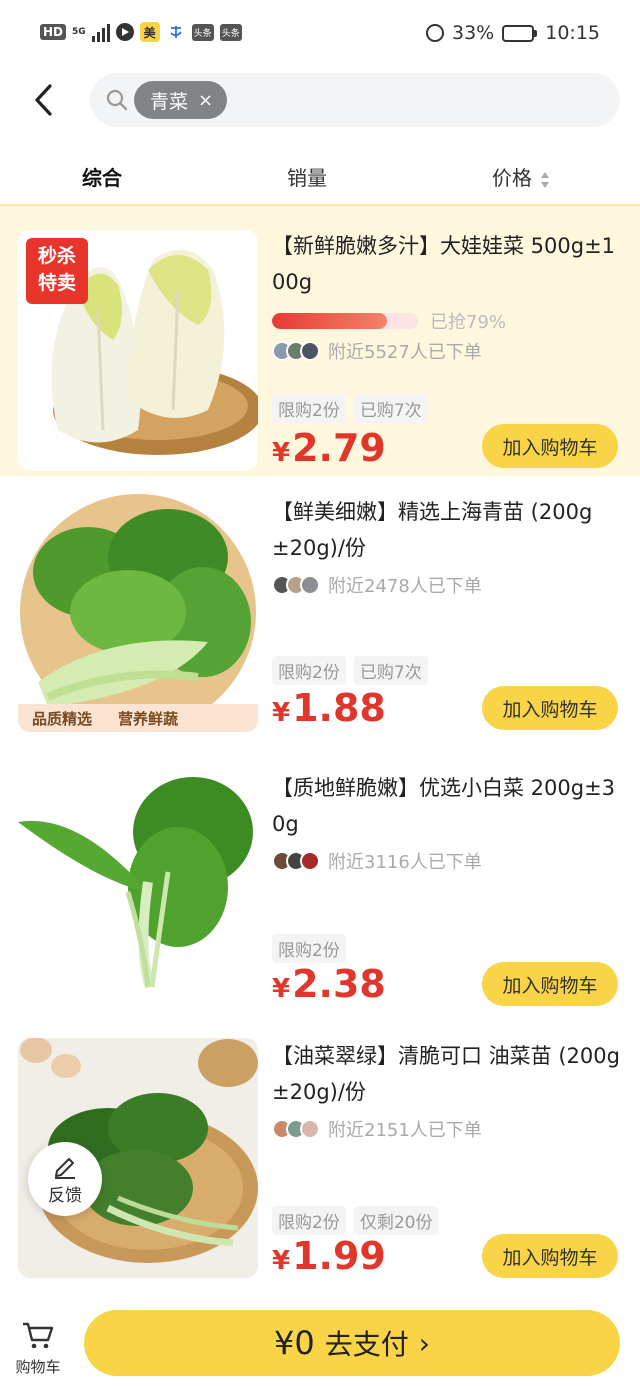 The width and height of the screenshot is (640, 1387). I want to click on news-app-icon: 头条, so click(202, 32).